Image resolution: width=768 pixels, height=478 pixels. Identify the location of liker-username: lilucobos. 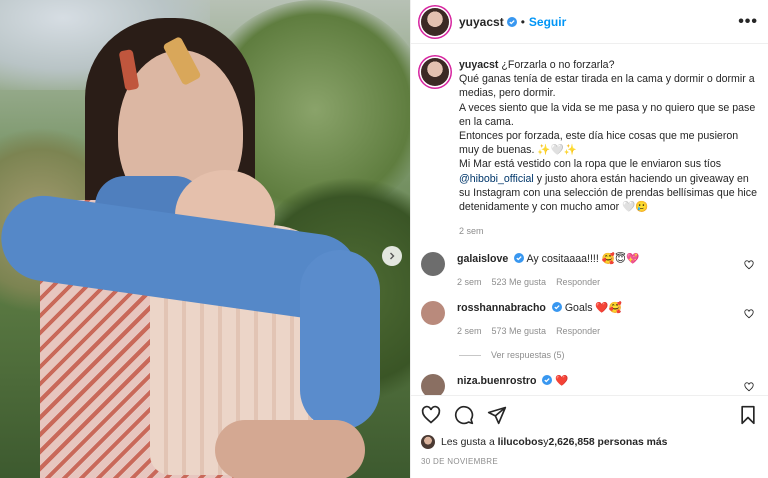
(521, 442).